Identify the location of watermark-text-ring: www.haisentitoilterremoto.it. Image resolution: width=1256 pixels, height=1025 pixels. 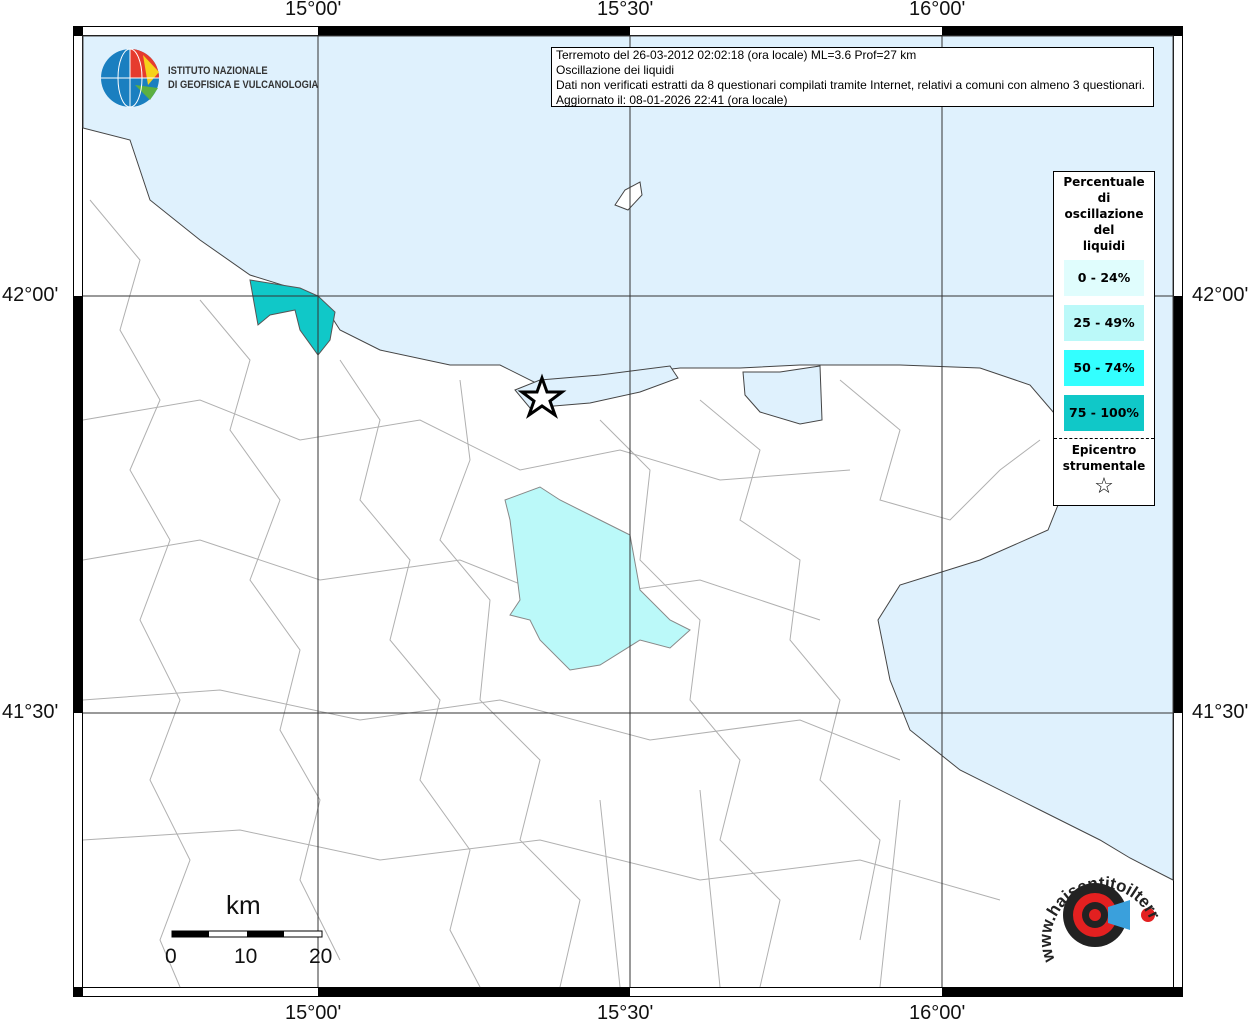
(1097, 907).